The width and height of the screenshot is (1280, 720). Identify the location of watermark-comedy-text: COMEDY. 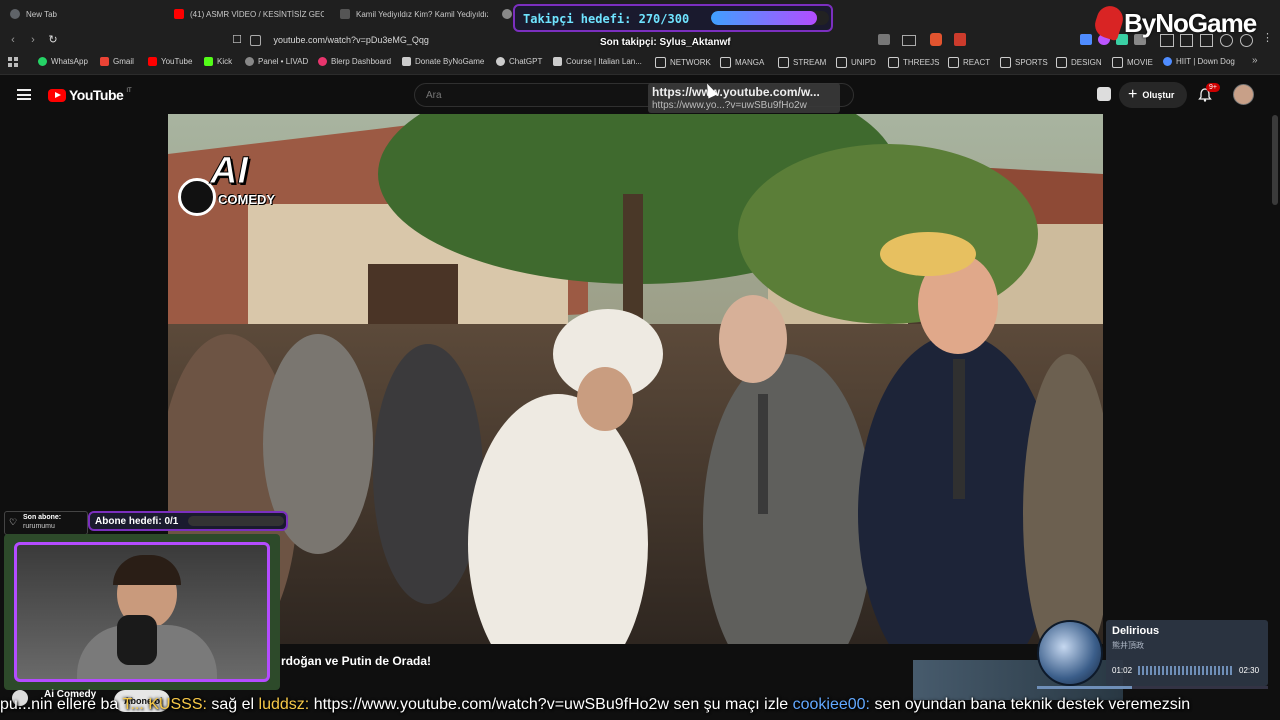
(247, 199).